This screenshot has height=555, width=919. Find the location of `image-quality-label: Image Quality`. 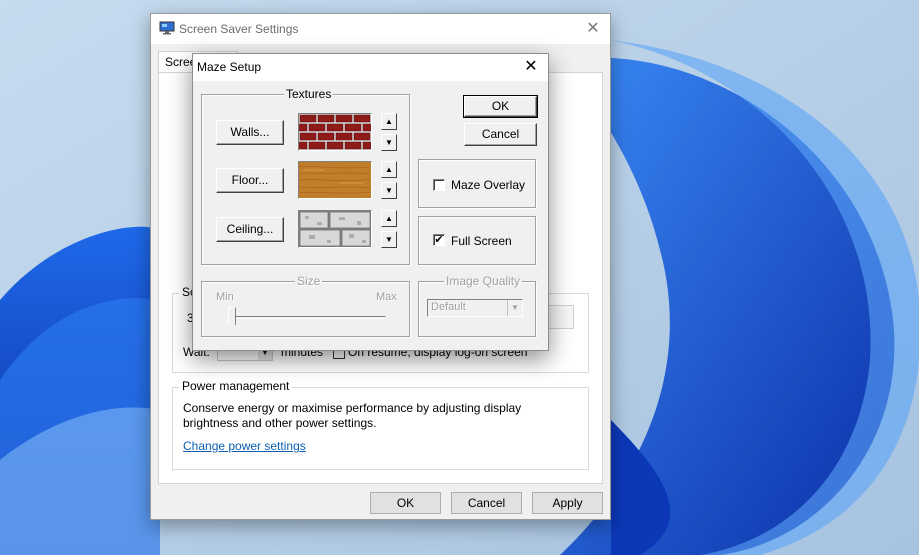

image-quality-label: Image Quality is located at coordinates (483, 281).